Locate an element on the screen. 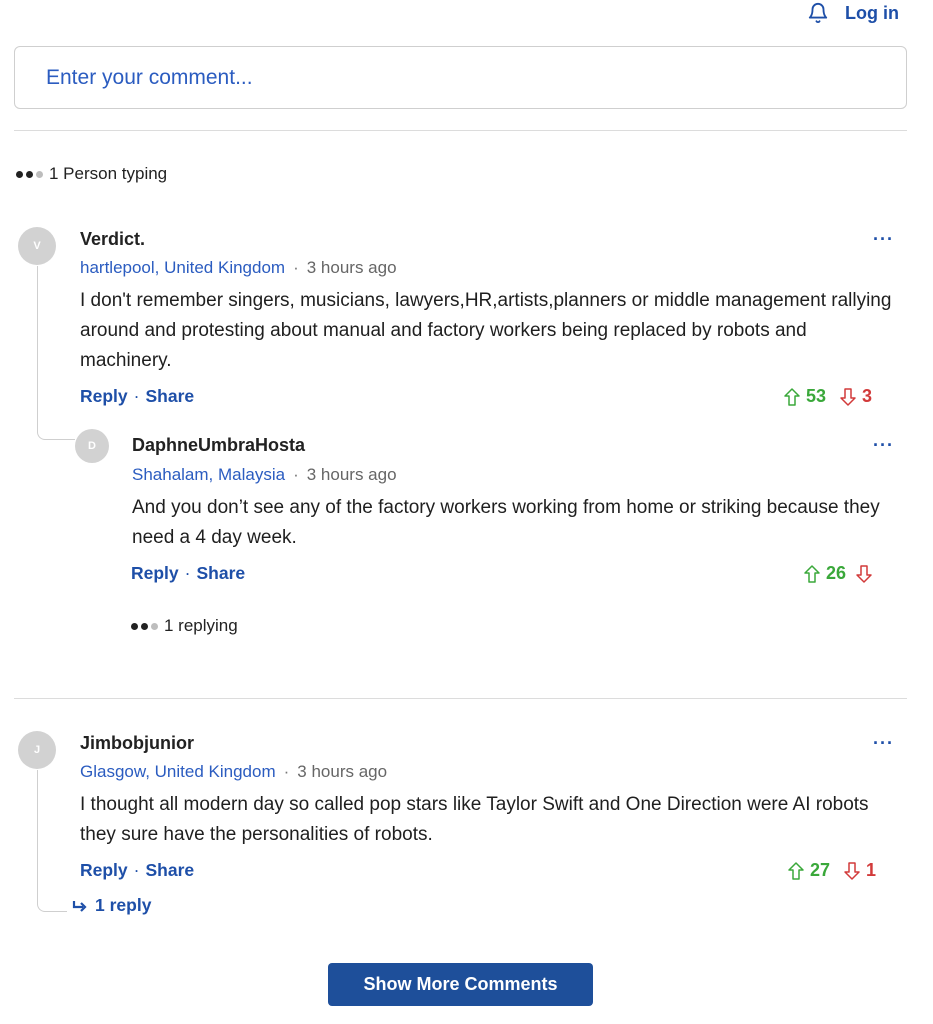  comment-input is located at coordinates (460, 77).